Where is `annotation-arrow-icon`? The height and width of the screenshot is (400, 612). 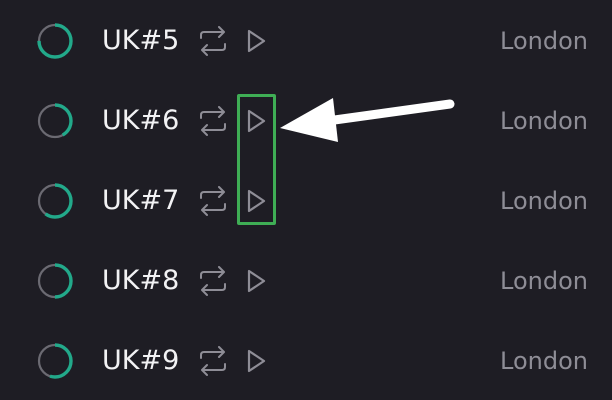
annotation-arrow-icon is located at coordinates (367, 120).